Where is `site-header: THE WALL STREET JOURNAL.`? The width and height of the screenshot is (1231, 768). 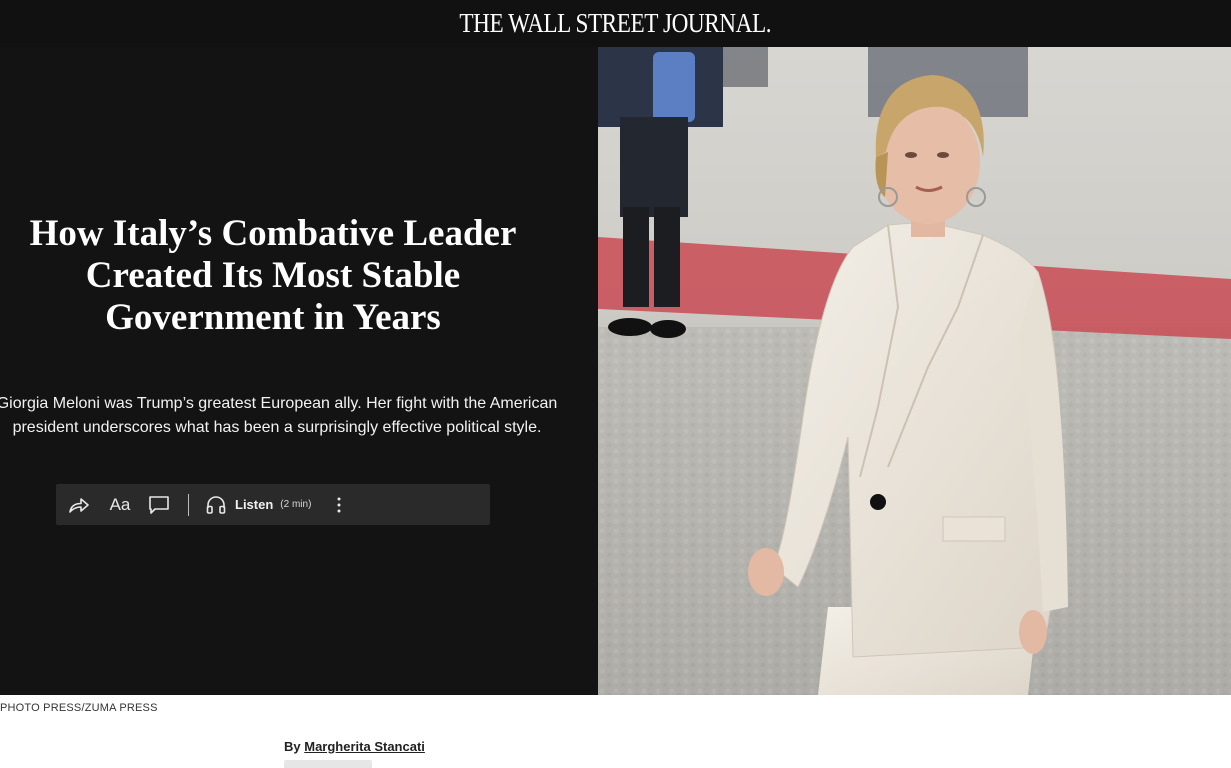 site-header: THE WALL STREET JOURNAL. is located at coordinates (615, 23).